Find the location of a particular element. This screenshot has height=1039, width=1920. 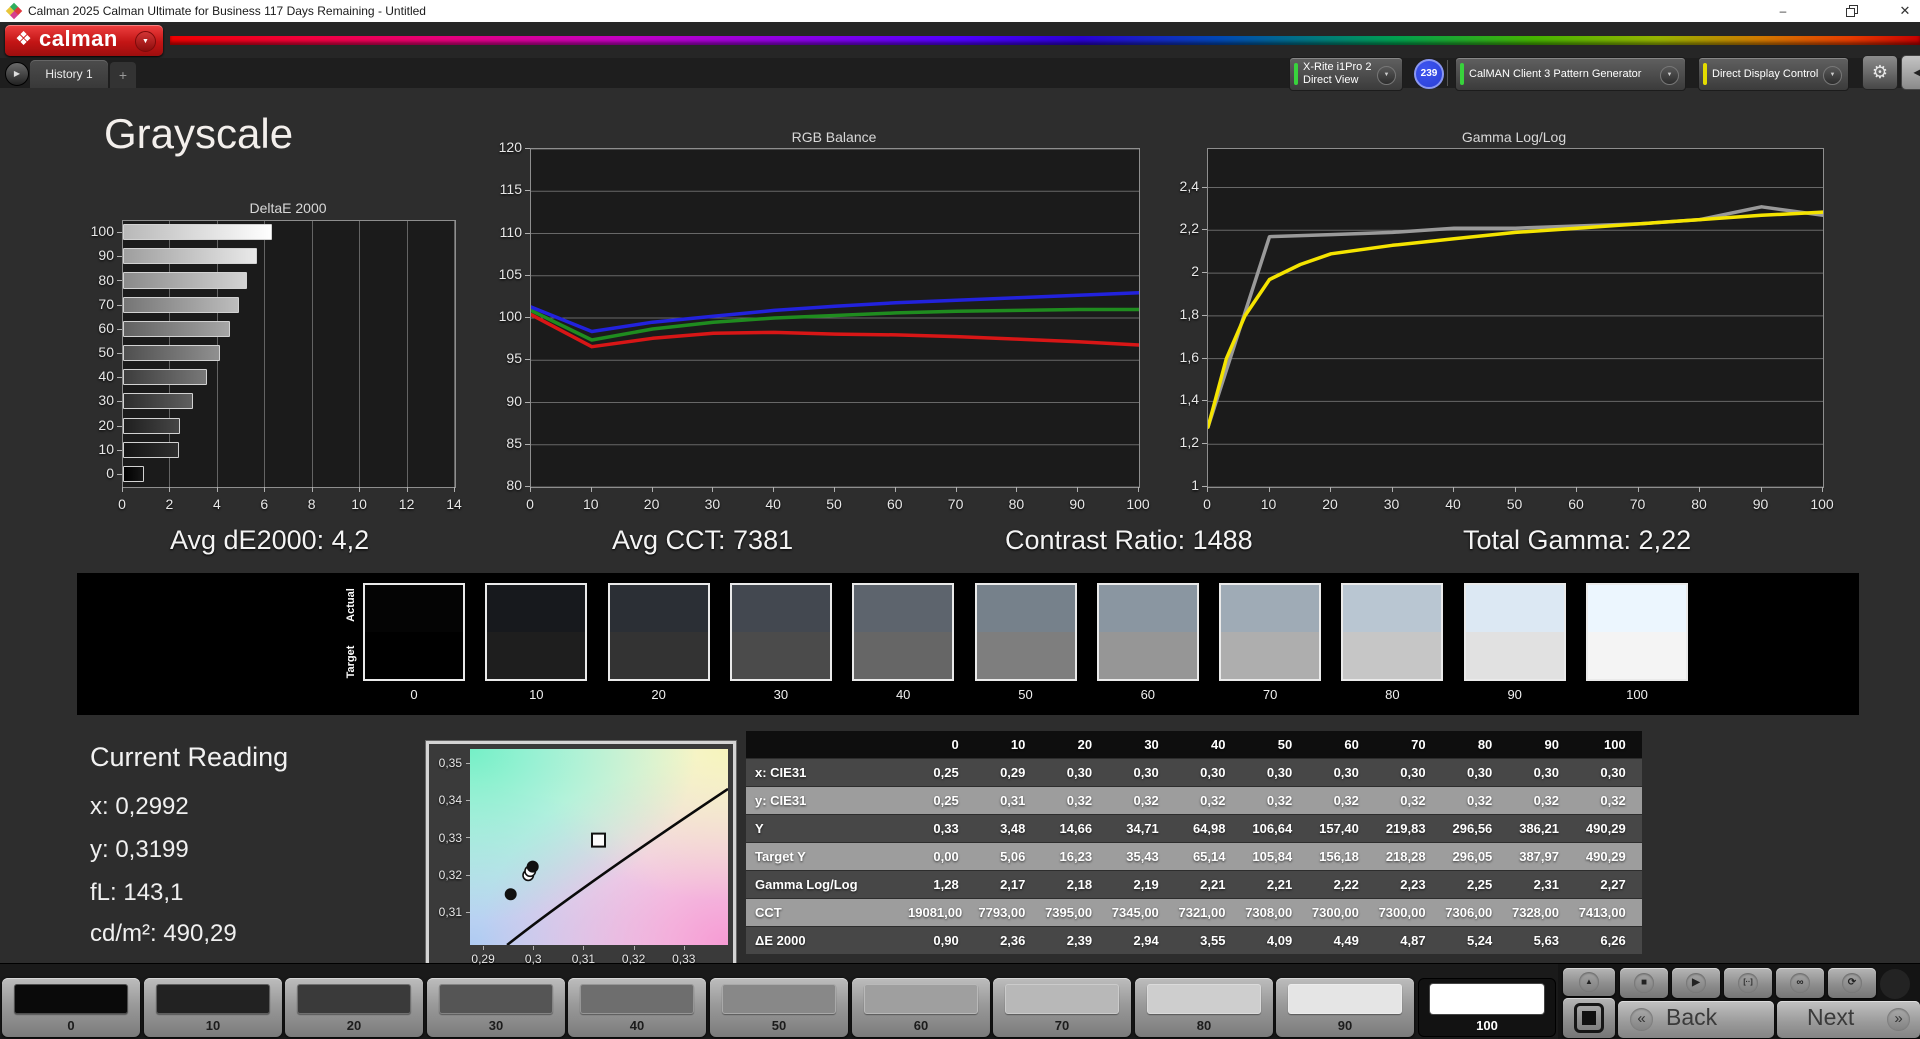

gamma-y-tick-label: 1,2 is located at coordinates (1189, 442).